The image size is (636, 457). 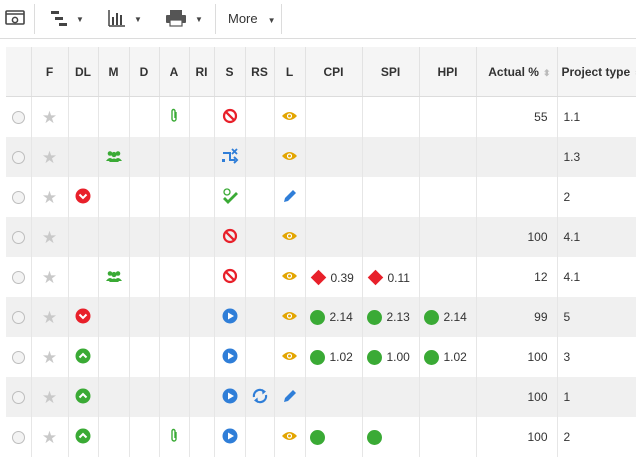 I want to click on more-menu-button: More ▼, so click(x=252, y=19).